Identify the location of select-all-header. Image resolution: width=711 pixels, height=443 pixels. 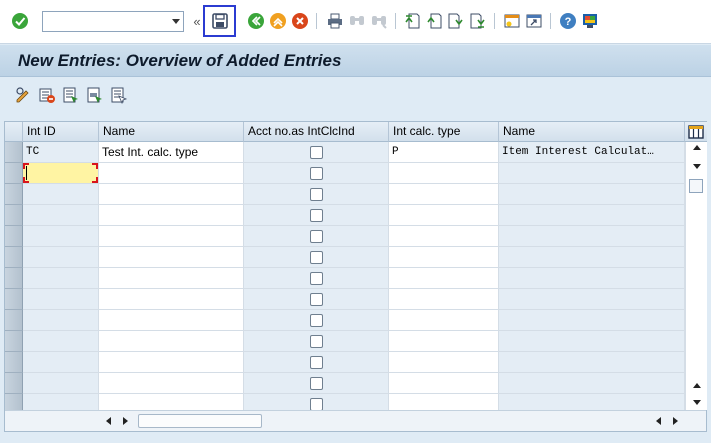
(14, 132).